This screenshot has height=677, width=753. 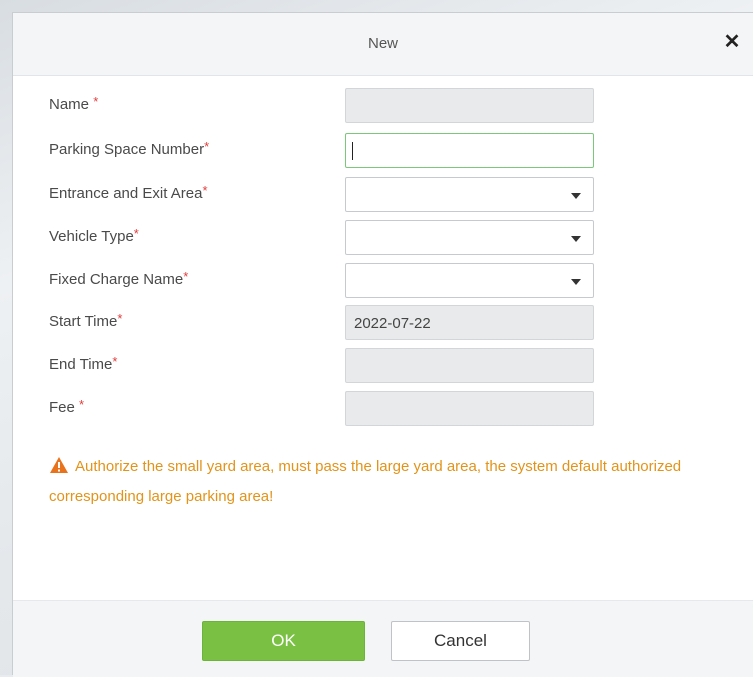 What do you see at coordinates (469, 280) in the screenshot?
I see `fixed-charge-name-select` at bounding box center [469, 280].